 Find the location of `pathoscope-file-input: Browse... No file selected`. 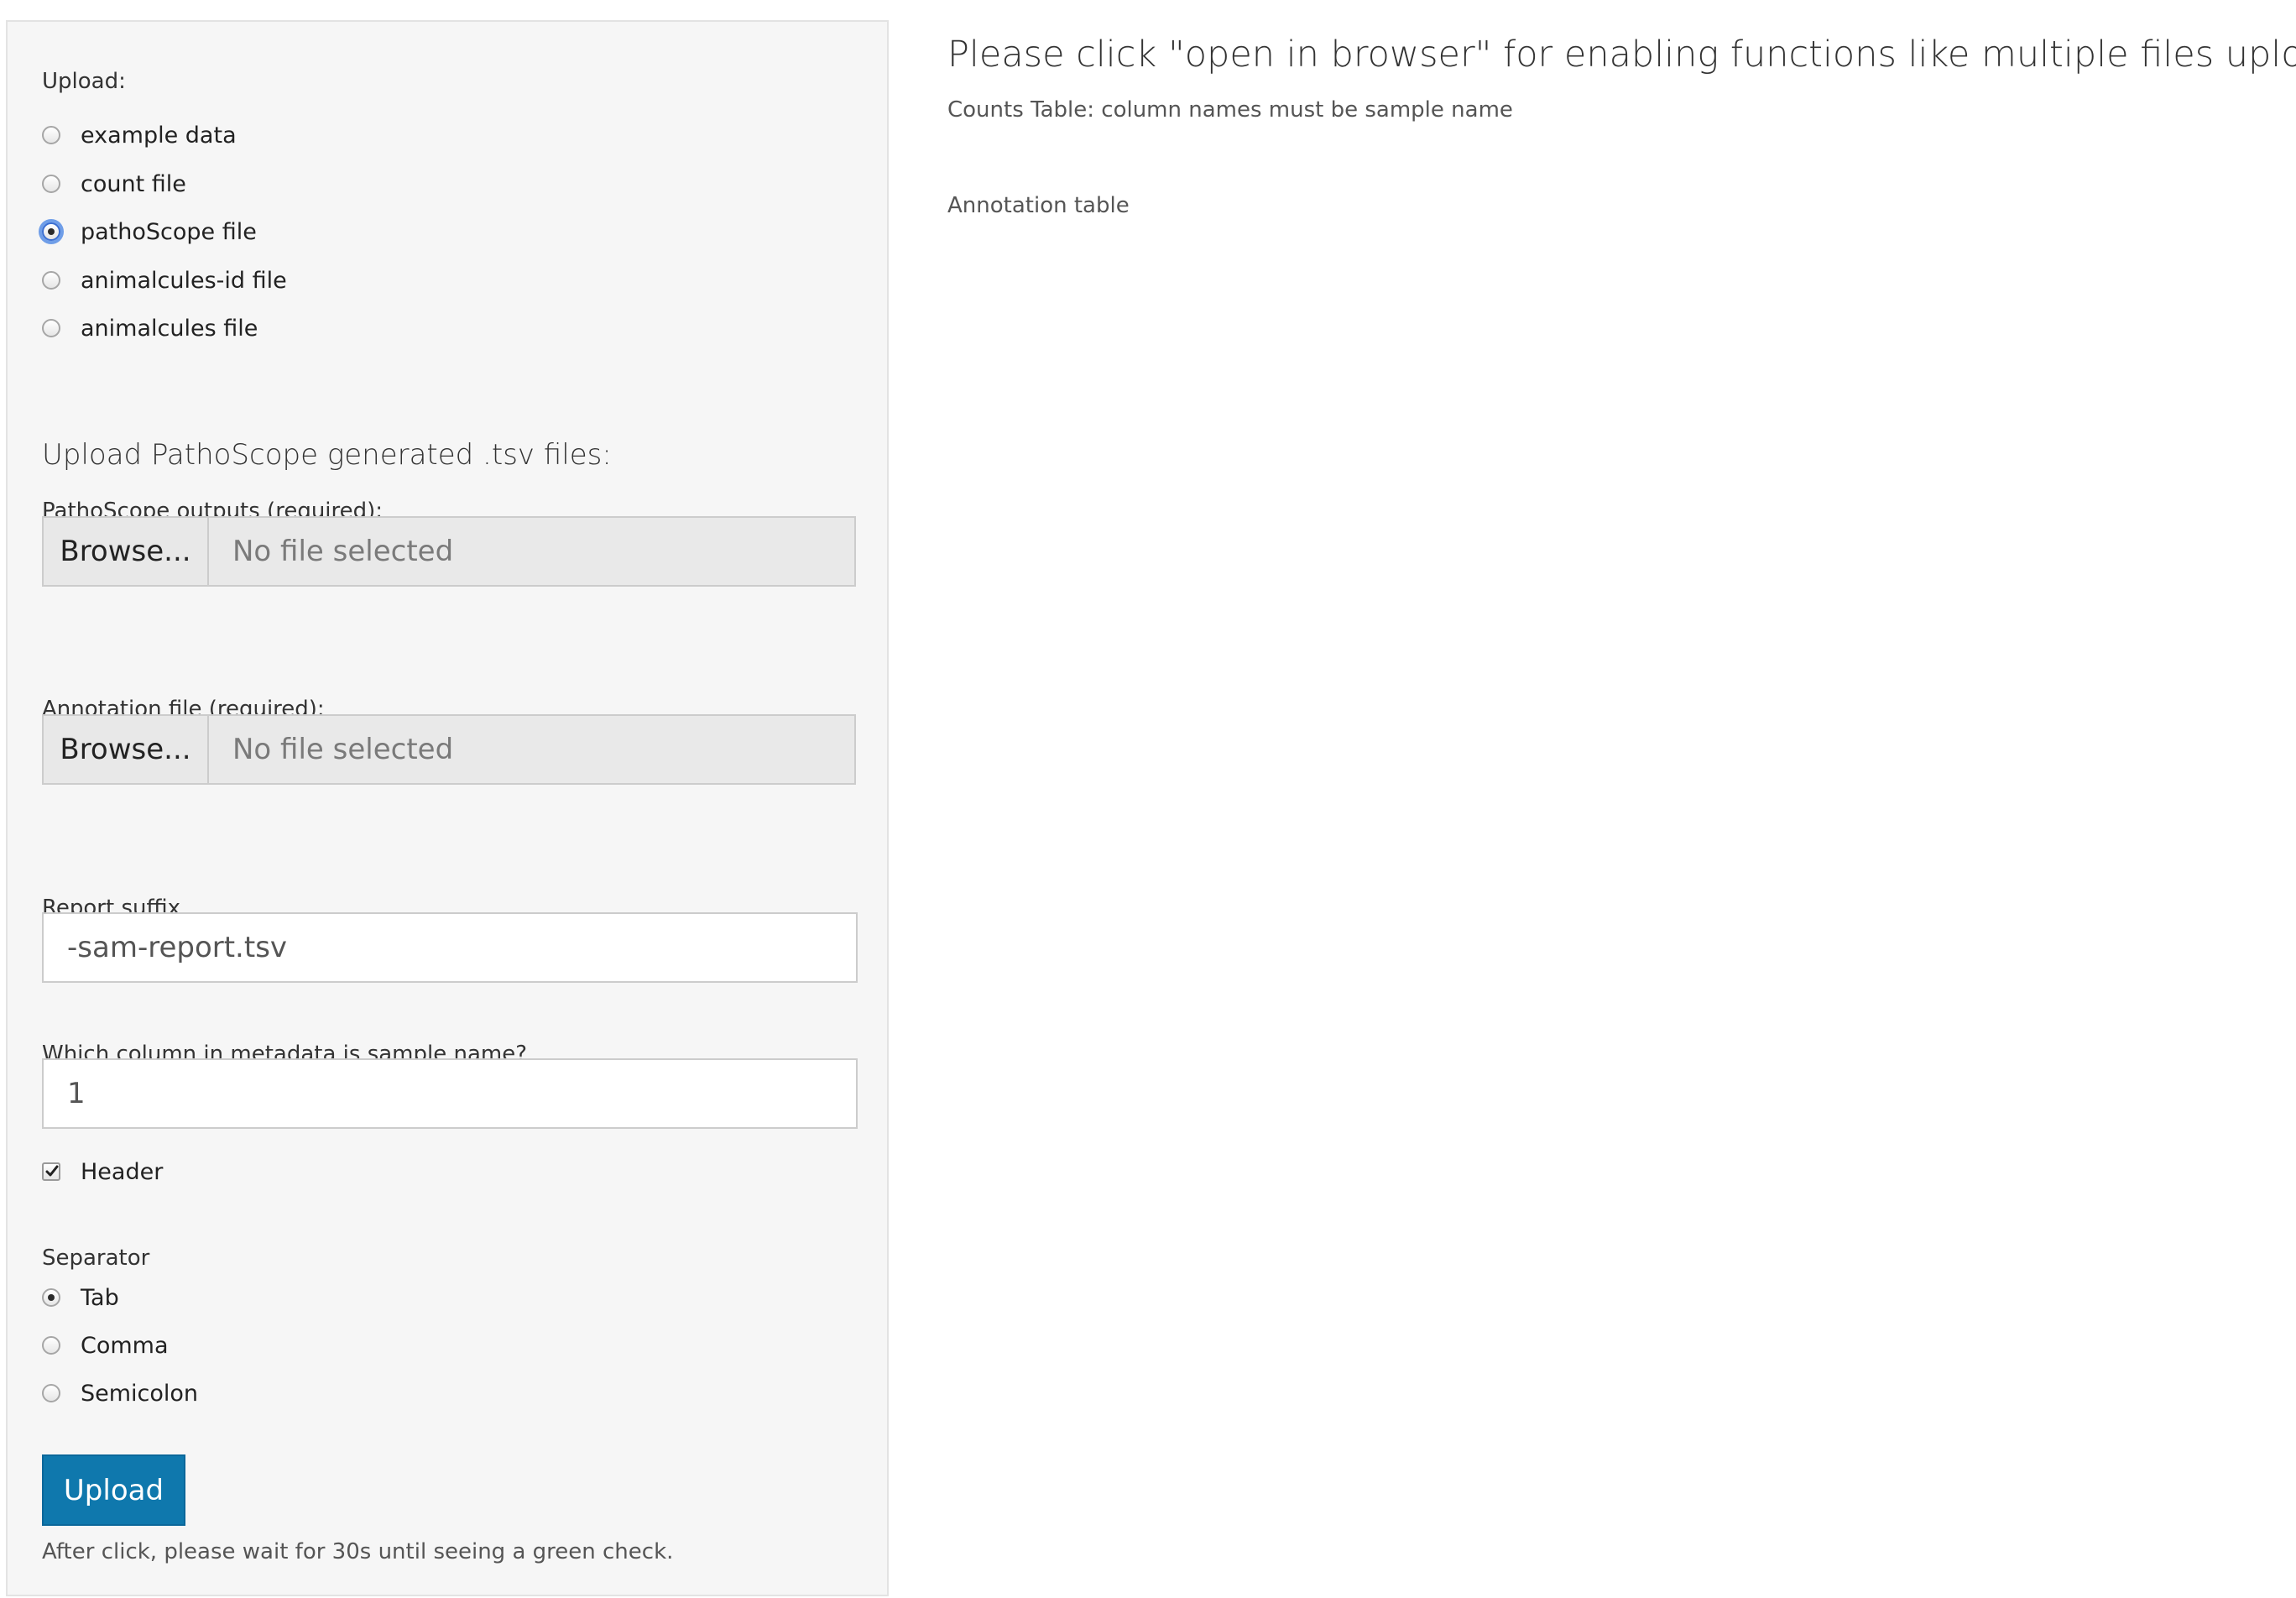

pathoscope-file-input: Browse... No file selected is located at coordinates (449, 551).